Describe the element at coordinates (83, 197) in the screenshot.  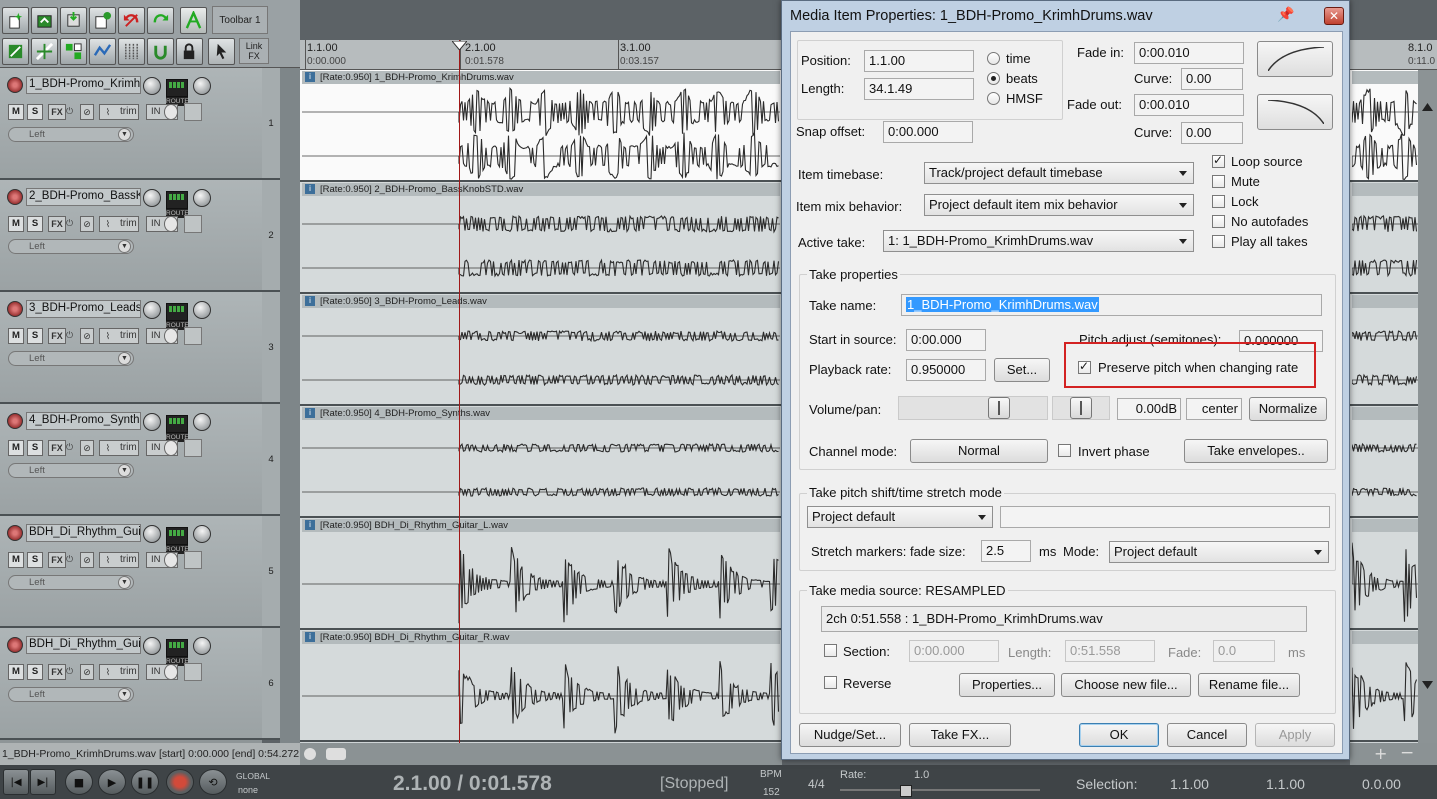
I see `track-name: 2_BDH-Promo_BassKnobSTD` at that location.